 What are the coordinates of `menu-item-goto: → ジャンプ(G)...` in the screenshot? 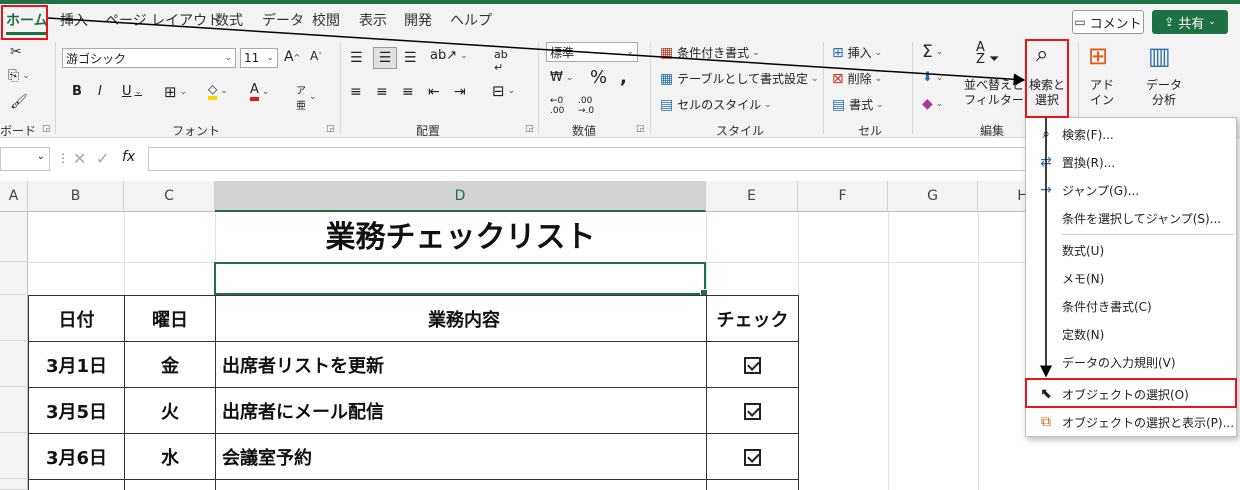 It's located at (1131, 190).